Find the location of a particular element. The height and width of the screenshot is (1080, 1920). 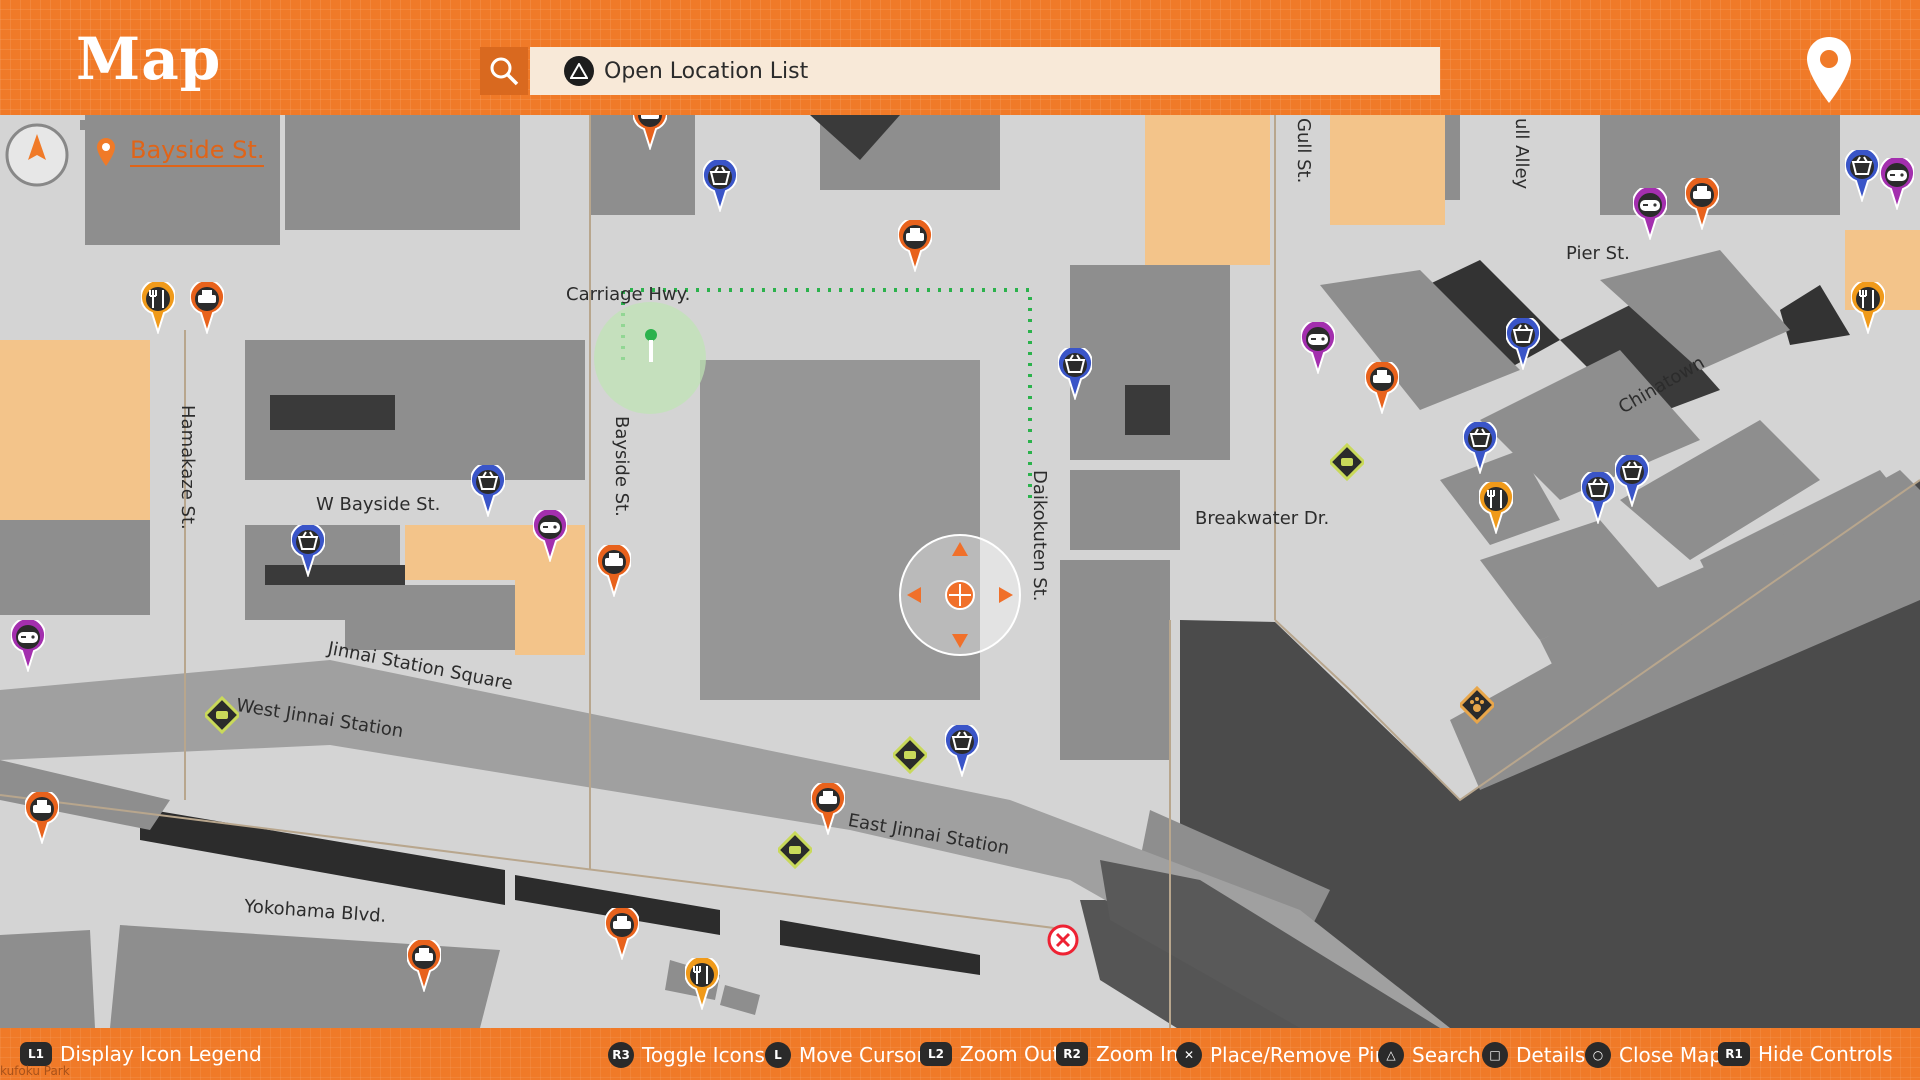

player-marker is located at coordinates (651, 351).